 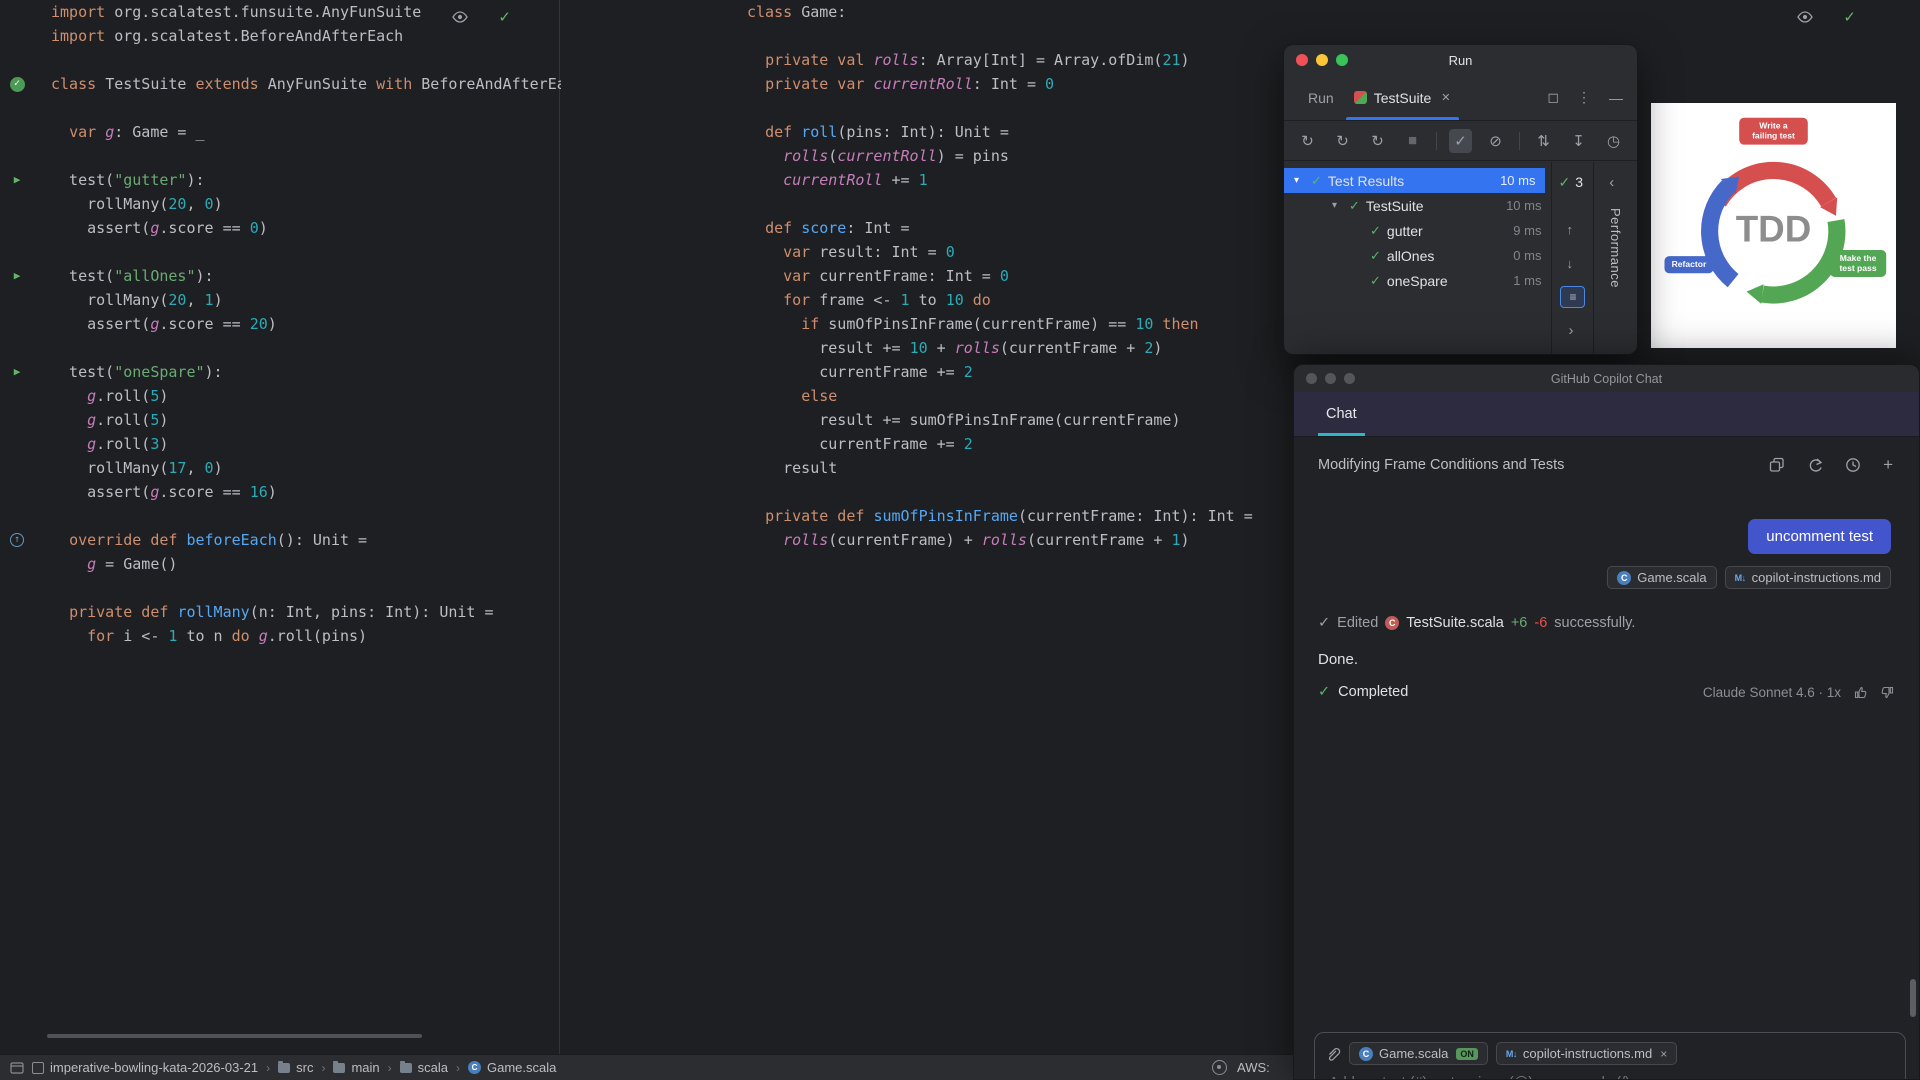 I want to click on breadcrumb-label: Game.scala, so click(x=522, y=1067).